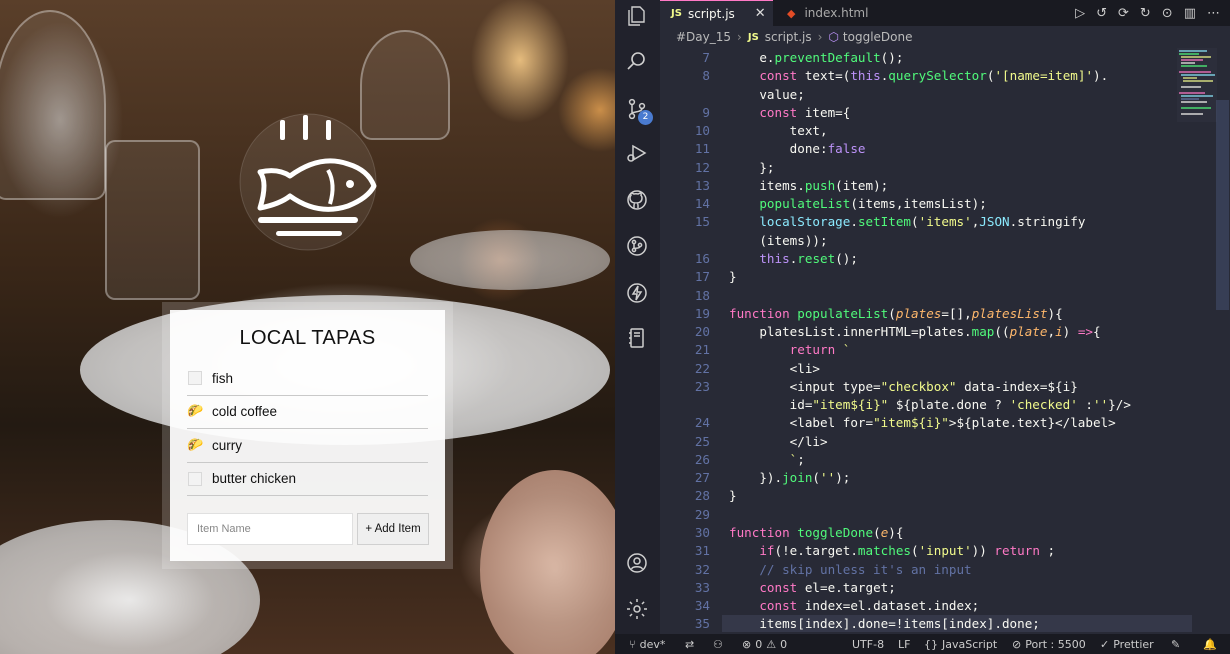 The image size is (1230, 654). What do you see at coordinates (307, 446) in the screenshot?
I see `list-item: 🌮 curry` at bounding box center [307, 446].